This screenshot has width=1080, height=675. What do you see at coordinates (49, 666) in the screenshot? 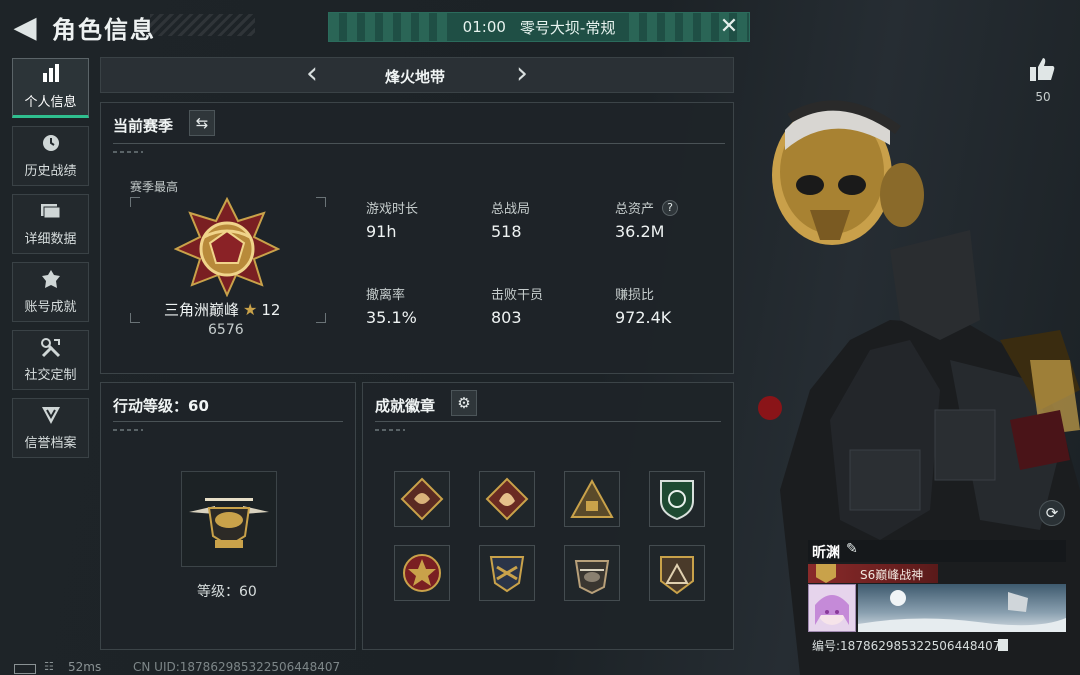
I see `wifi-icon: ☷` at bounding box center [49, 666].